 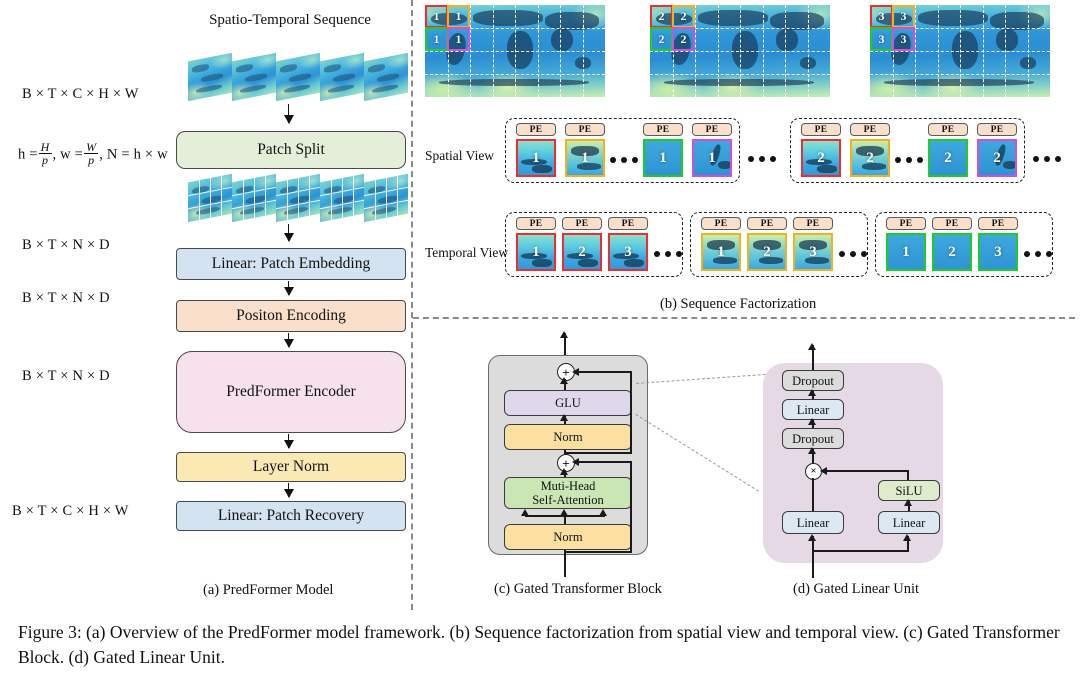 What do you see at coordinates (909, 490) in the screenshot?
I see `glu-block-silu: SiLU` at bounding box center [909, 490].